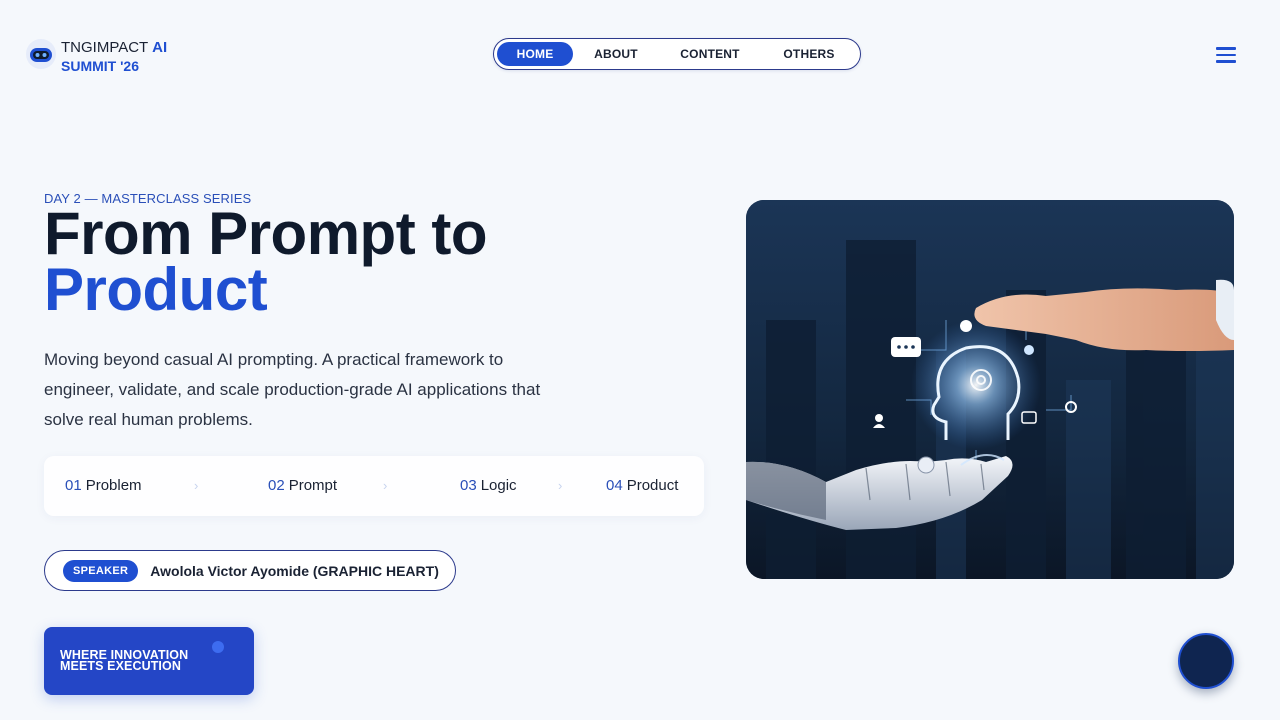 Image resolution: width=1280 pixels, height=720 pixels. What do you see at coordinates (104, 47) in the screenshot?
I see `brand-name-main: TNGIMPACT` at bounding box center [104, 47].